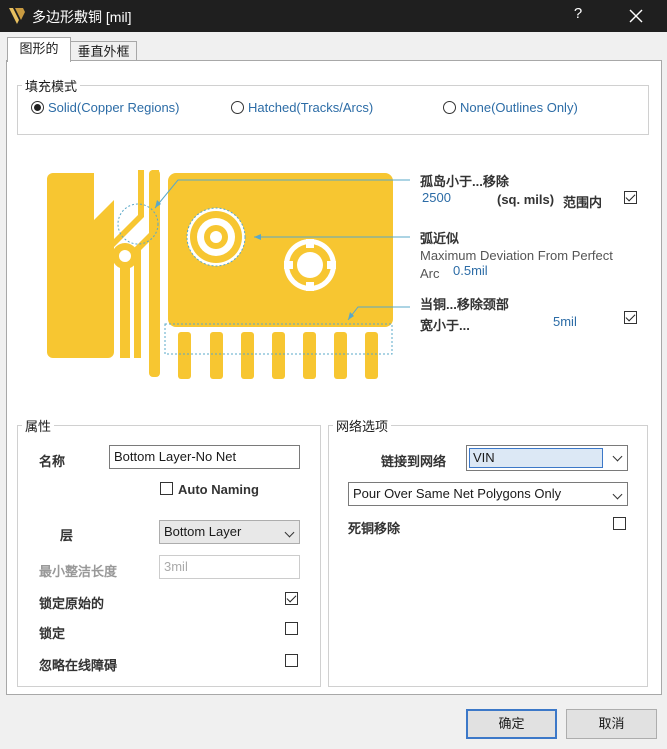 Image resolution: width=667 pixels, height=749 pixels. Describe the element at coordinates (611, 724) in the screenshot. I see `cancel-button: 取消` at that location.